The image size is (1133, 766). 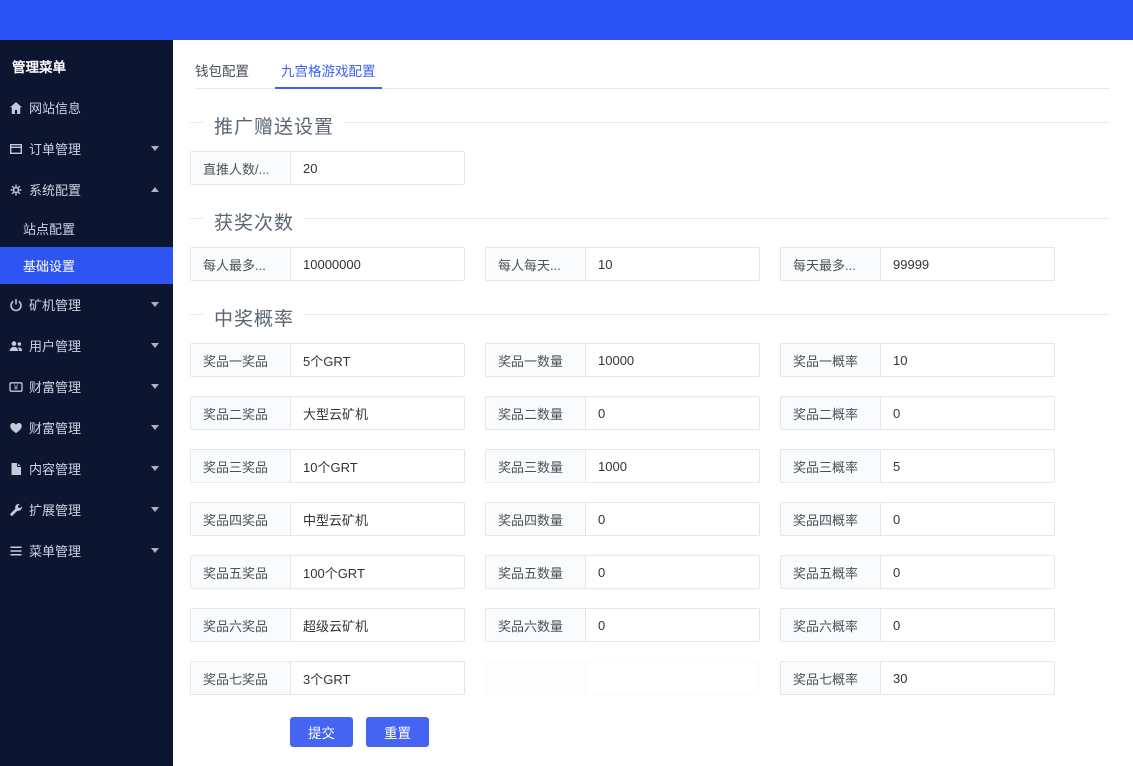 What do you see at coordinates (377, 466) in the screenshot?
I see `prize3-item-input` at bounding box center [377, 466].